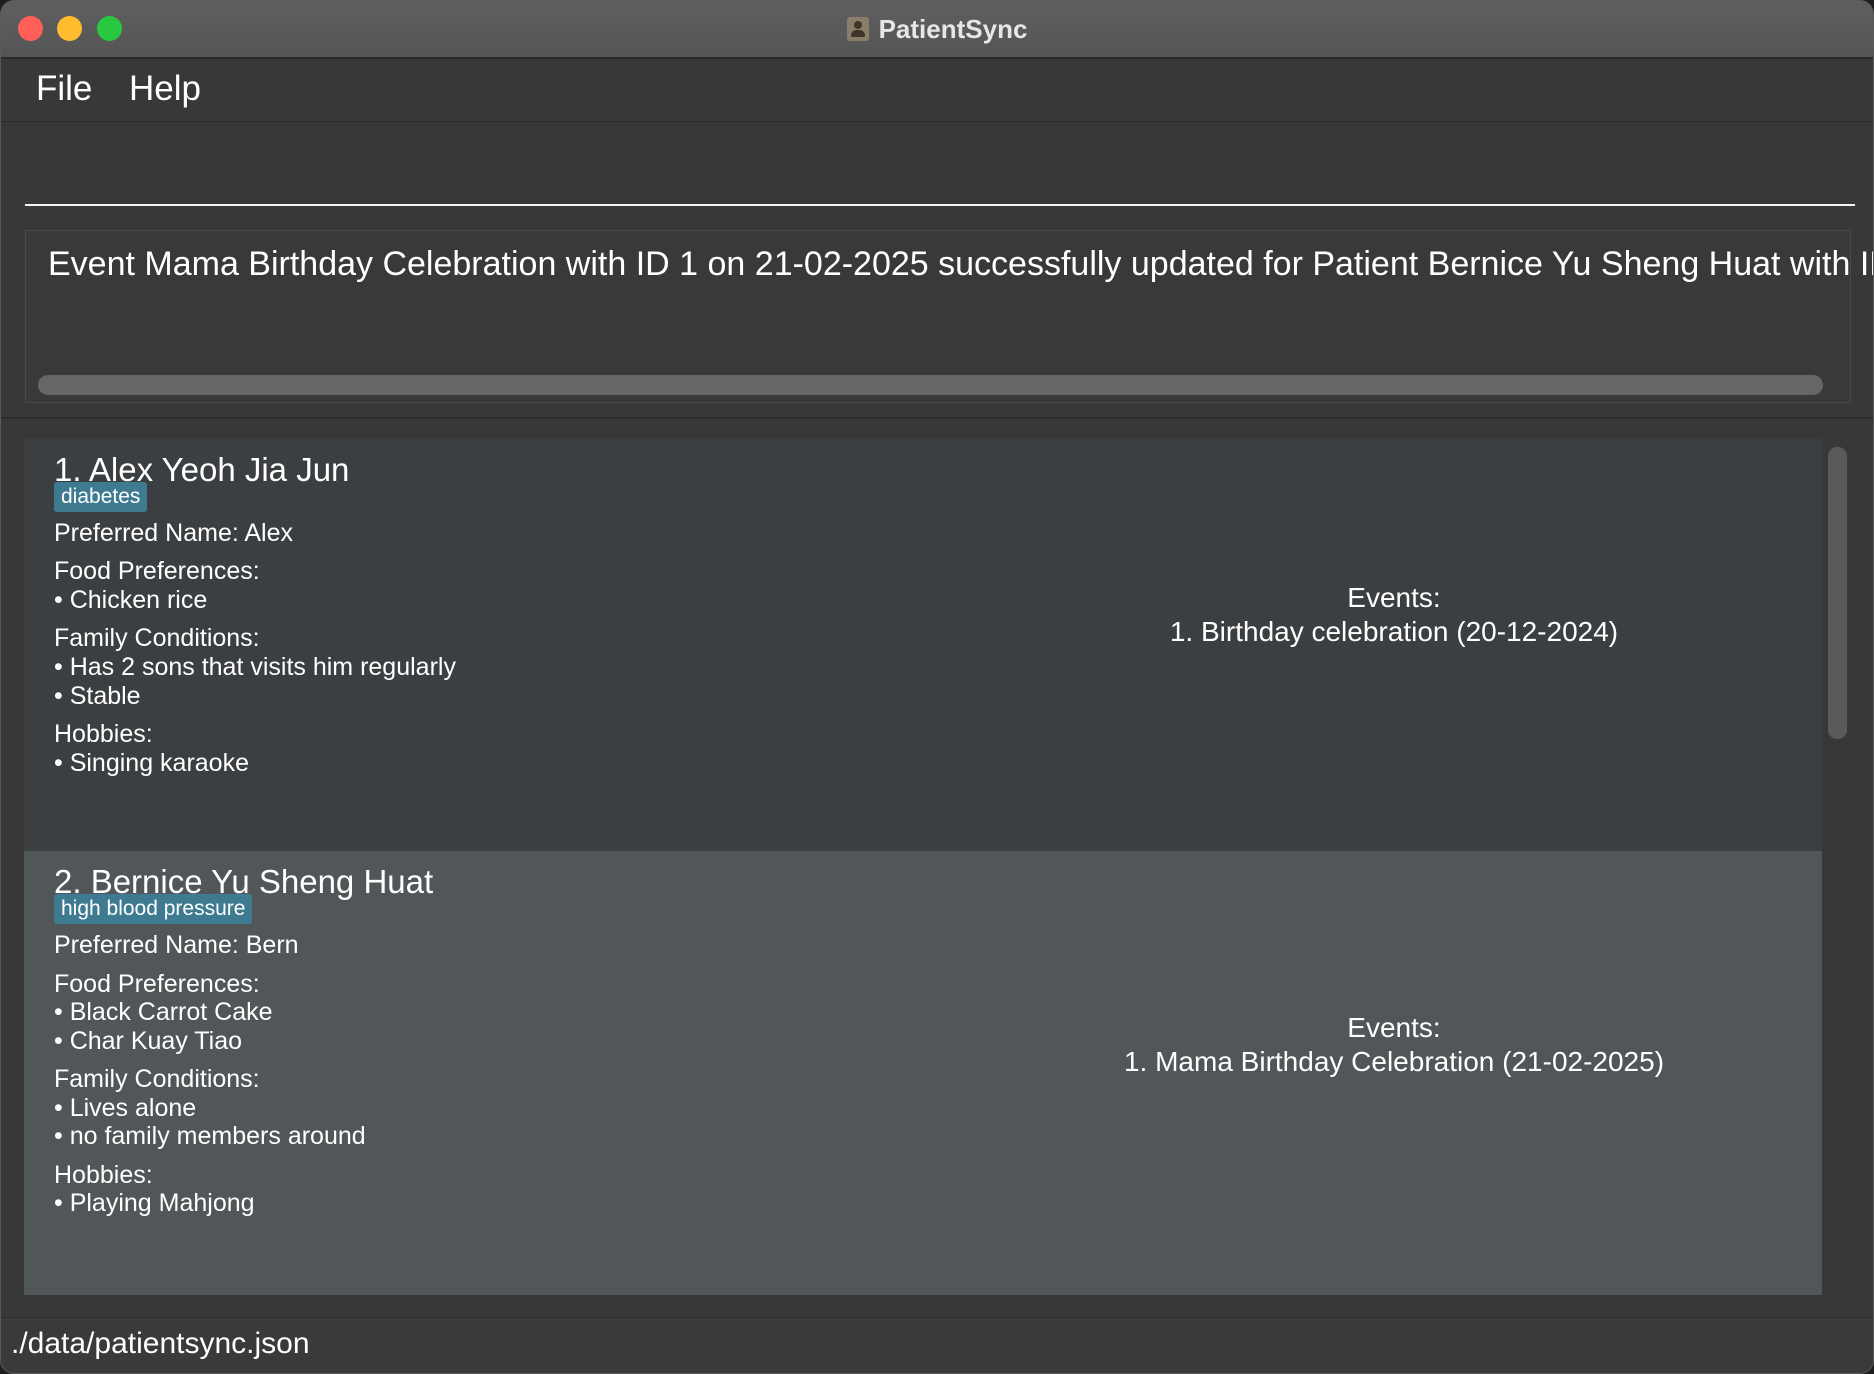 The width and height of the screenshot is (1874, 1374). What do you see at coordinates (937, 1345) in the screenshot?
I see `status-bar: ./data/patientsync.json` at bounding box center [937, 1345].